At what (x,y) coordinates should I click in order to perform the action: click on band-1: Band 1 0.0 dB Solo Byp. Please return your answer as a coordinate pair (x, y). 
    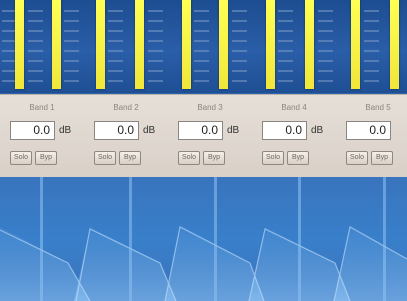
    Looking at the image, I should click on (42, 136).